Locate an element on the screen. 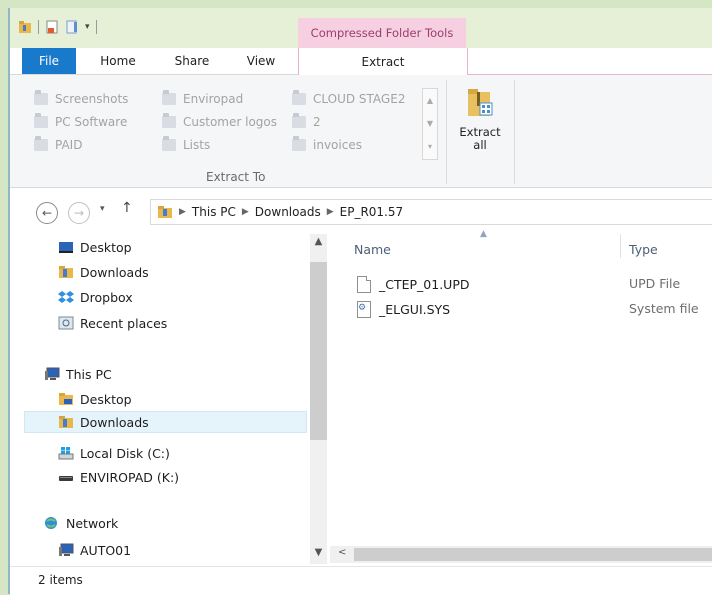 The height and width of the screenshot is (595, 712). breadcrumb-ep-r01-57: EP_R01.57 is located at coordinates (372, 212).